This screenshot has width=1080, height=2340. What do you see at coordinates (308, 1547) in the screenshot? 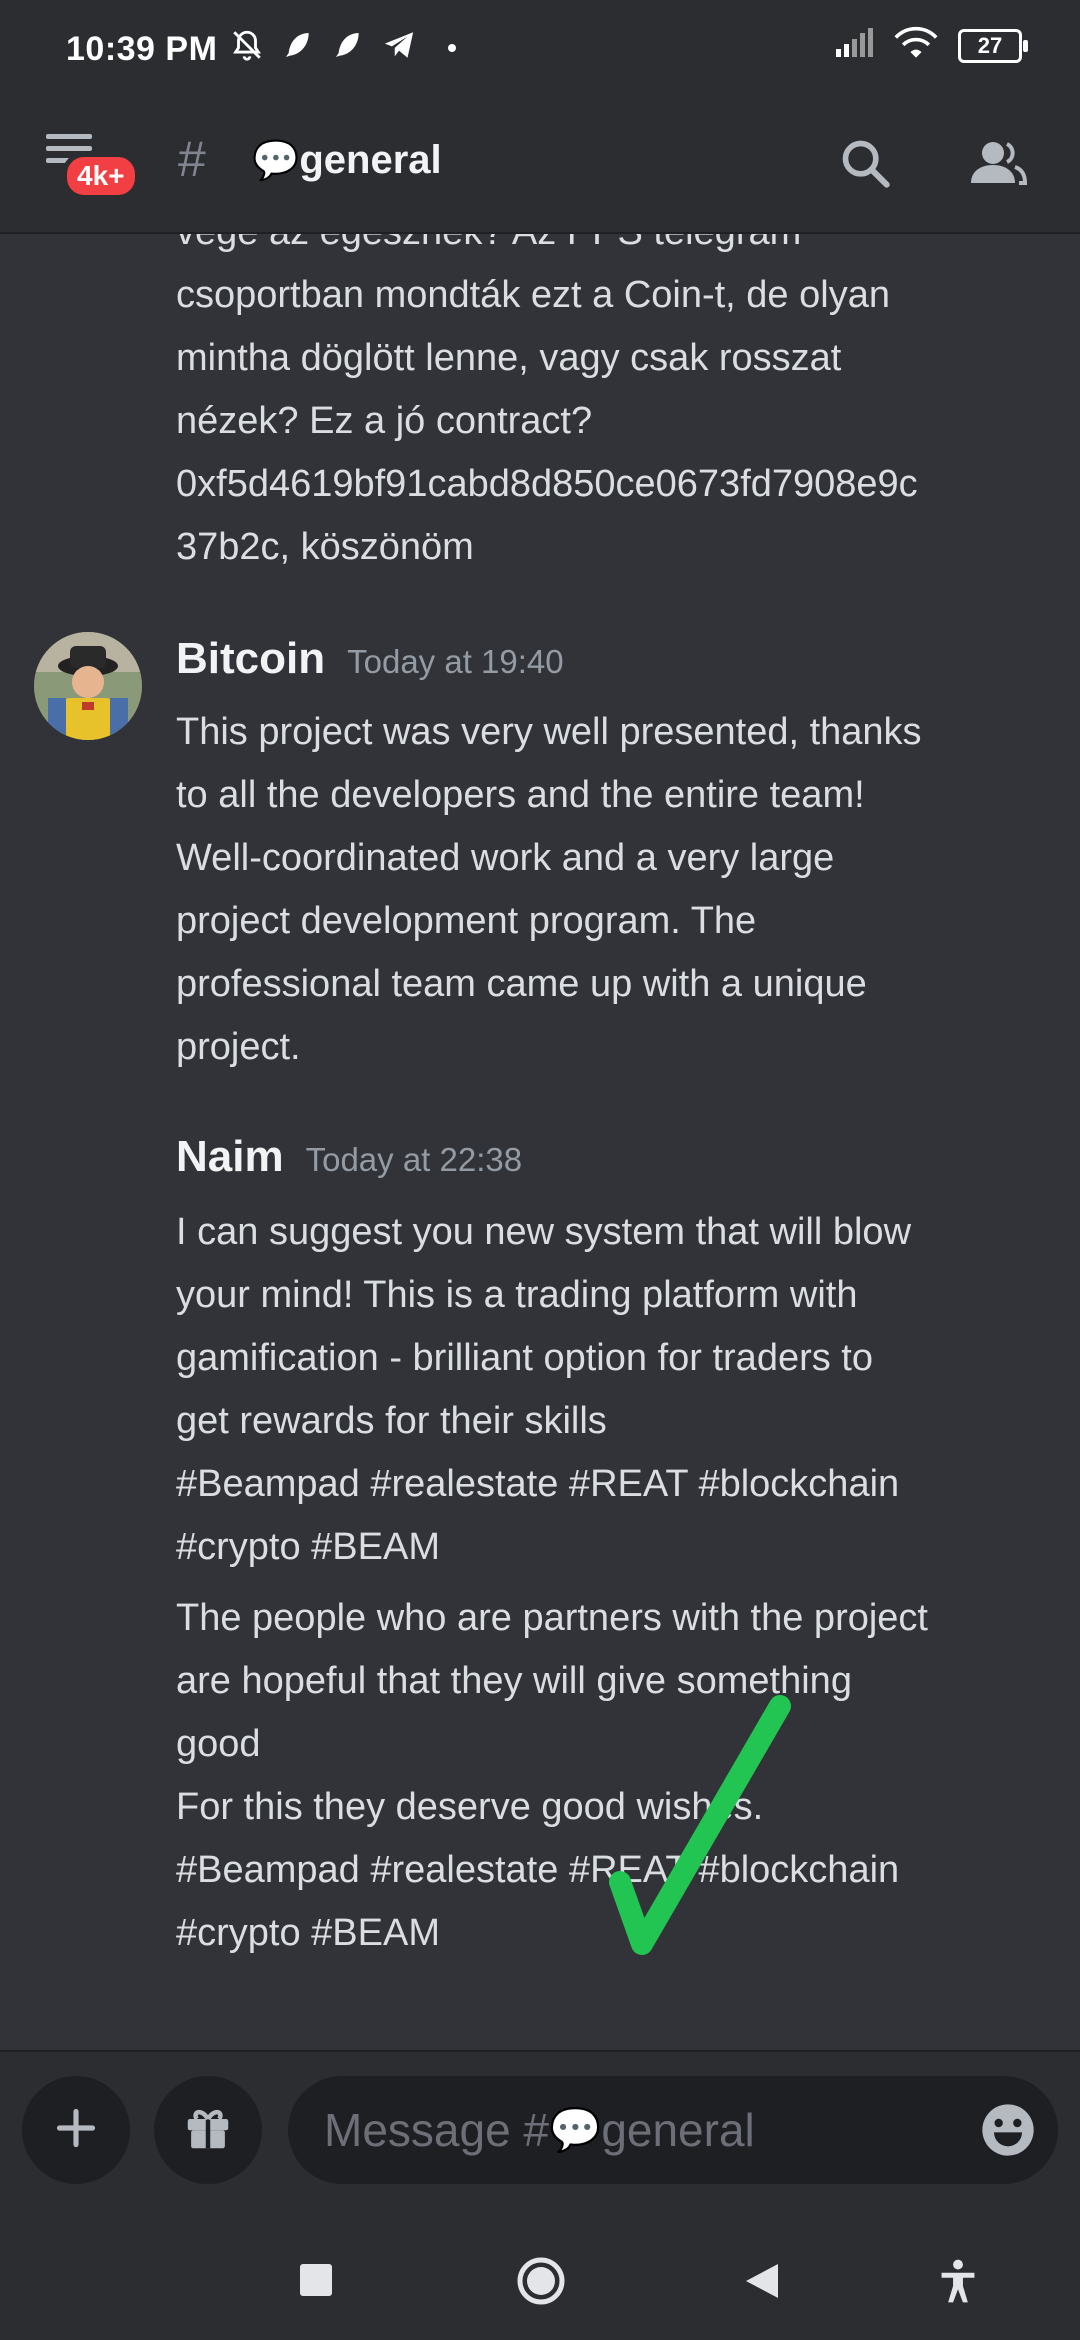
I see `message-line: #crypto #BEAM` at bounding box center [308, 1547].